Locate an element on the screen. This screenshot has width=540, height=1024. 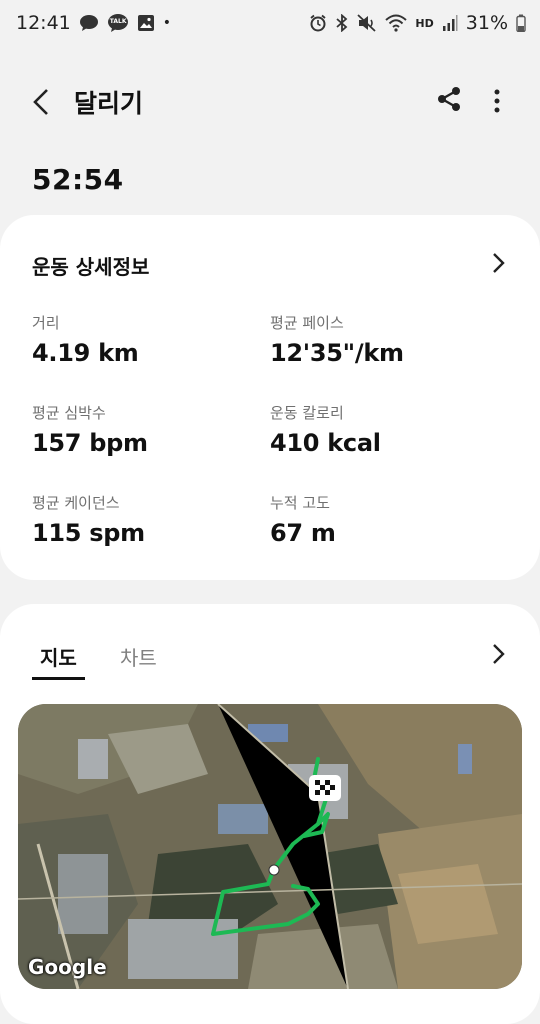
share-icon is located at coordinates (449, 99).